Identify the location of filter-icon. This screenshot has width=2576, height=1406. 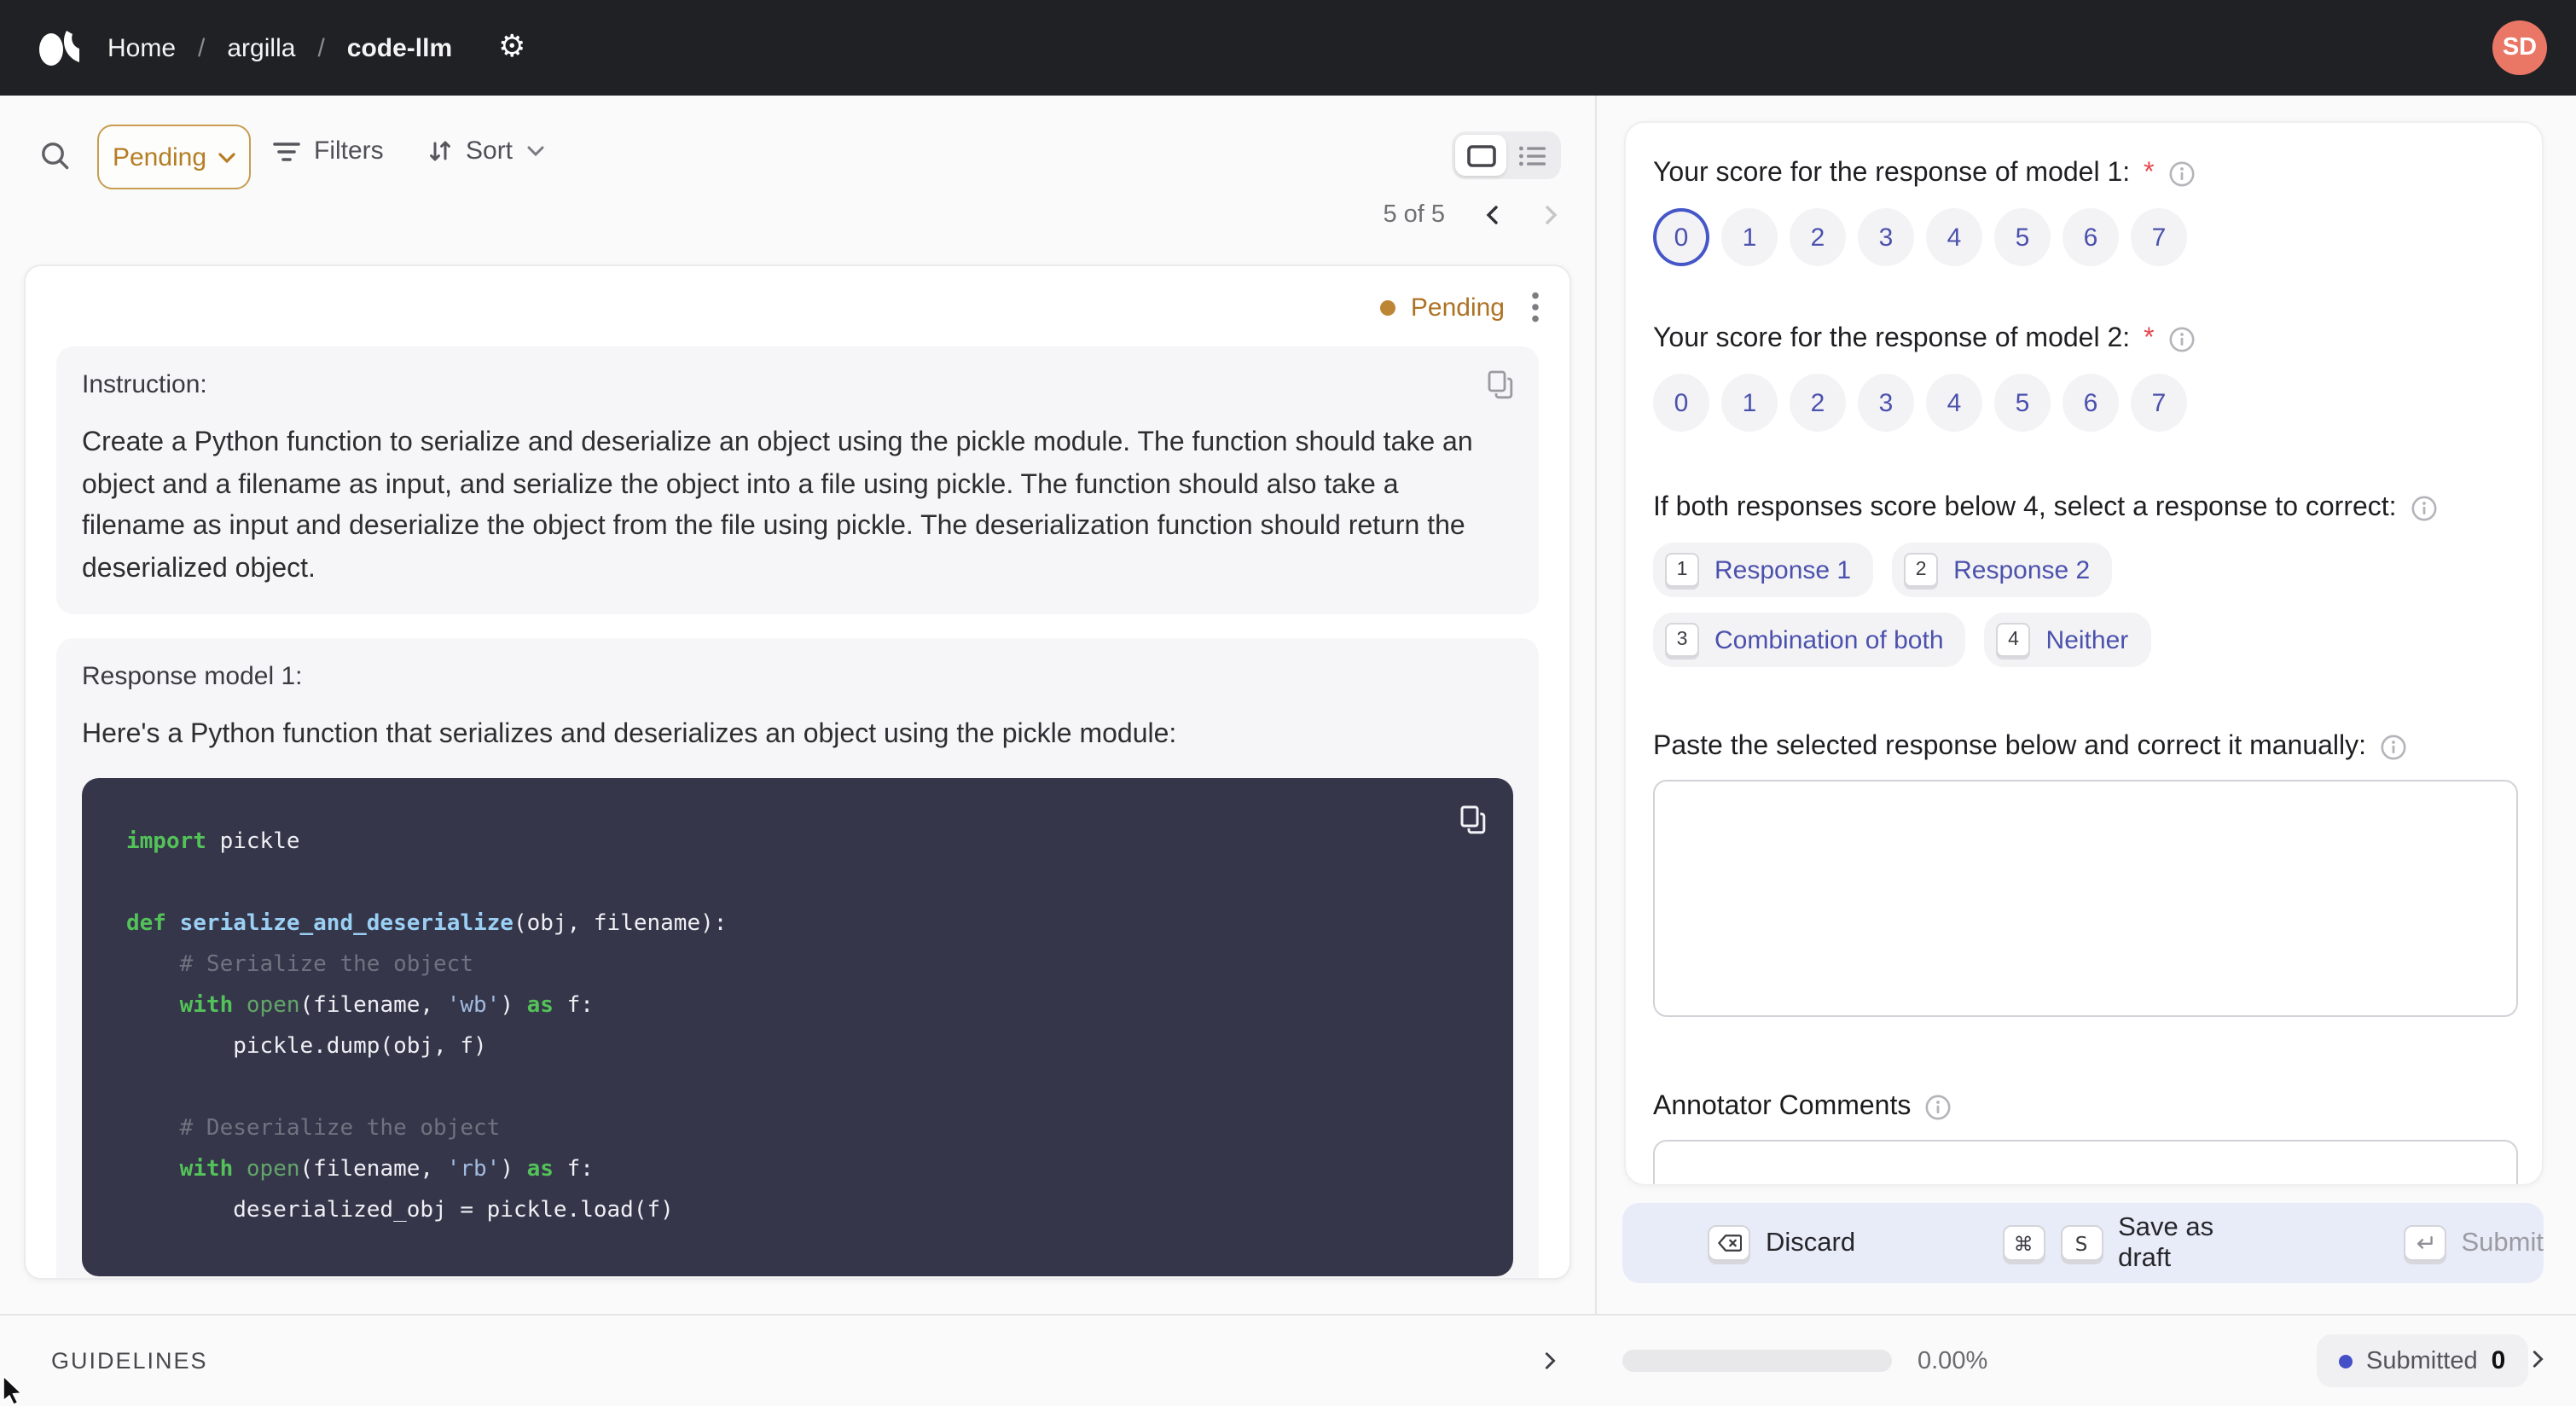
(286, 151).